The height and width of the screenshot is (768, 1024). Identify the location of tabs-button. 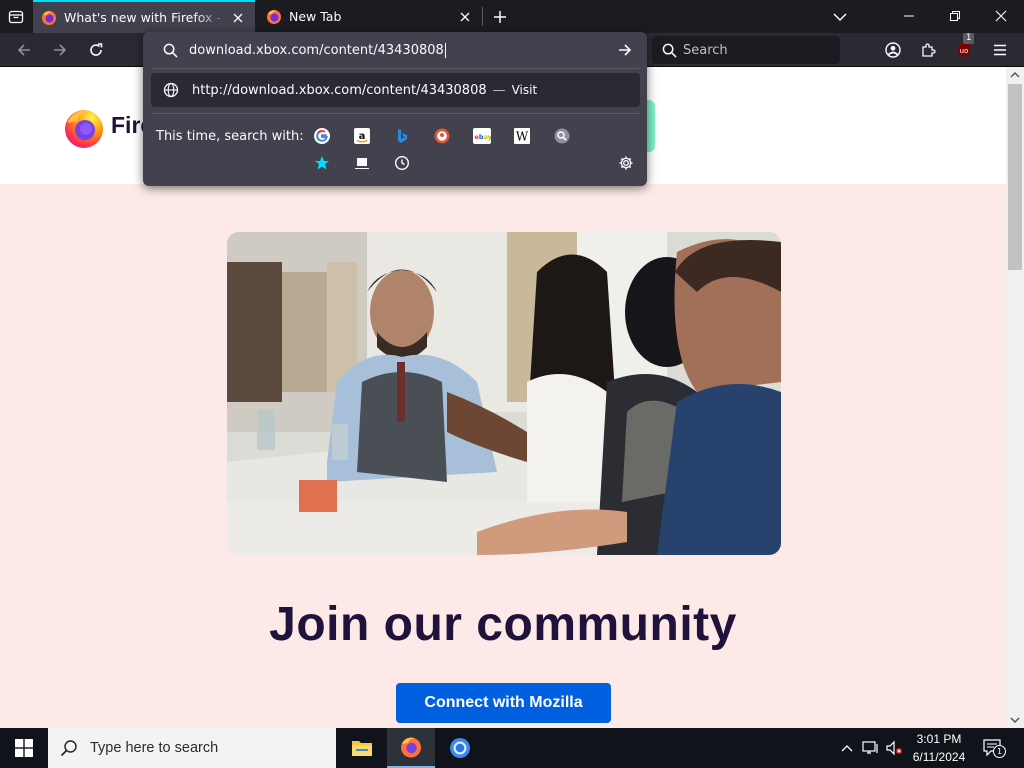
(362, 163).